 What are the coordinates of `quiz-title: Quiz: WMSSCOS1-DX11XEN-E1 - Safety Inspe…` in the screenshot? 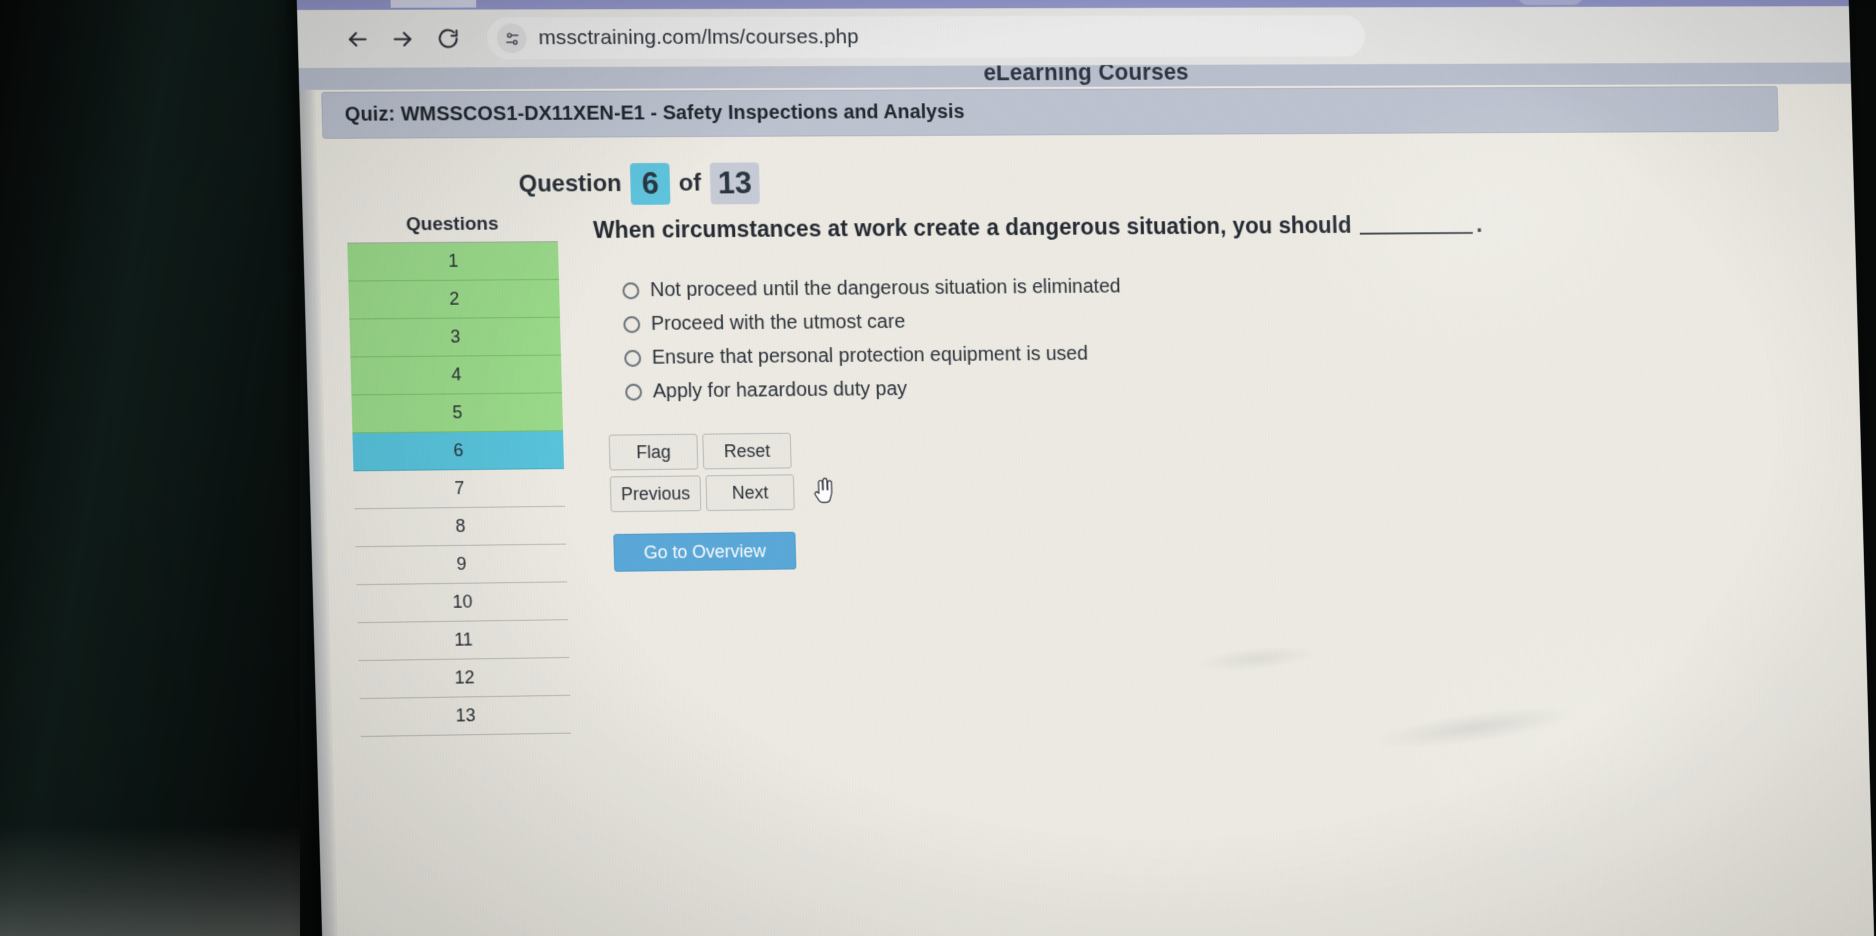 It's located at (654, 113).